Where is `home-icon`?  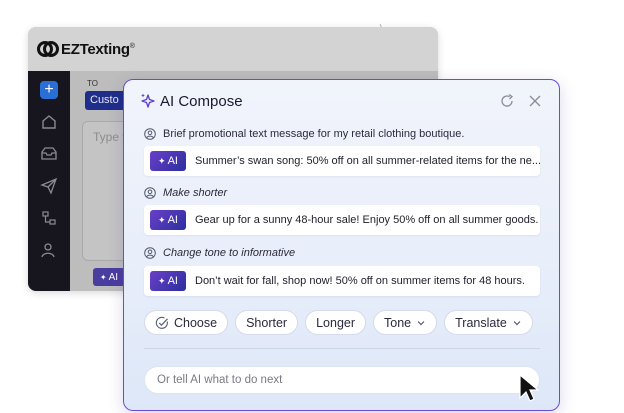 home-icon is located at coordinates (49, 122).